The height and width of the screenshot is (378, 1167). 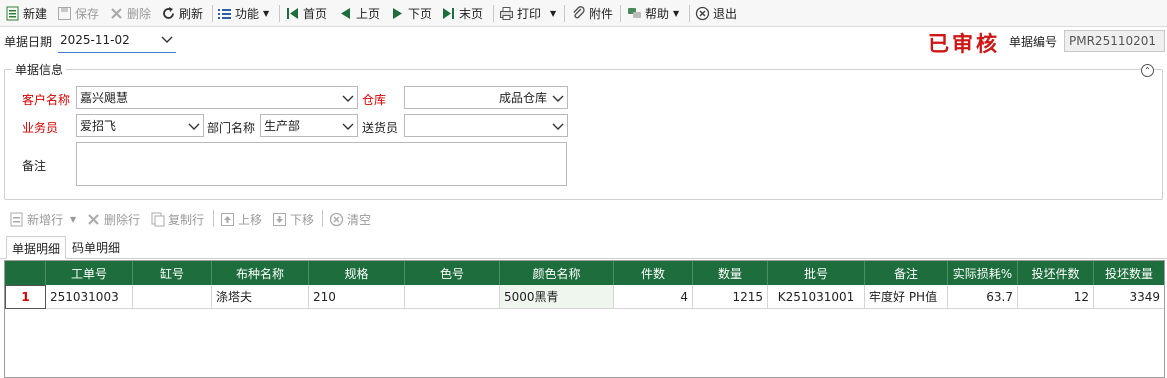 What do you see at coordinates (557, 297) in the screenshot?
I see `cell-colorname: 5000黑青` at bounding box center [557, 297].